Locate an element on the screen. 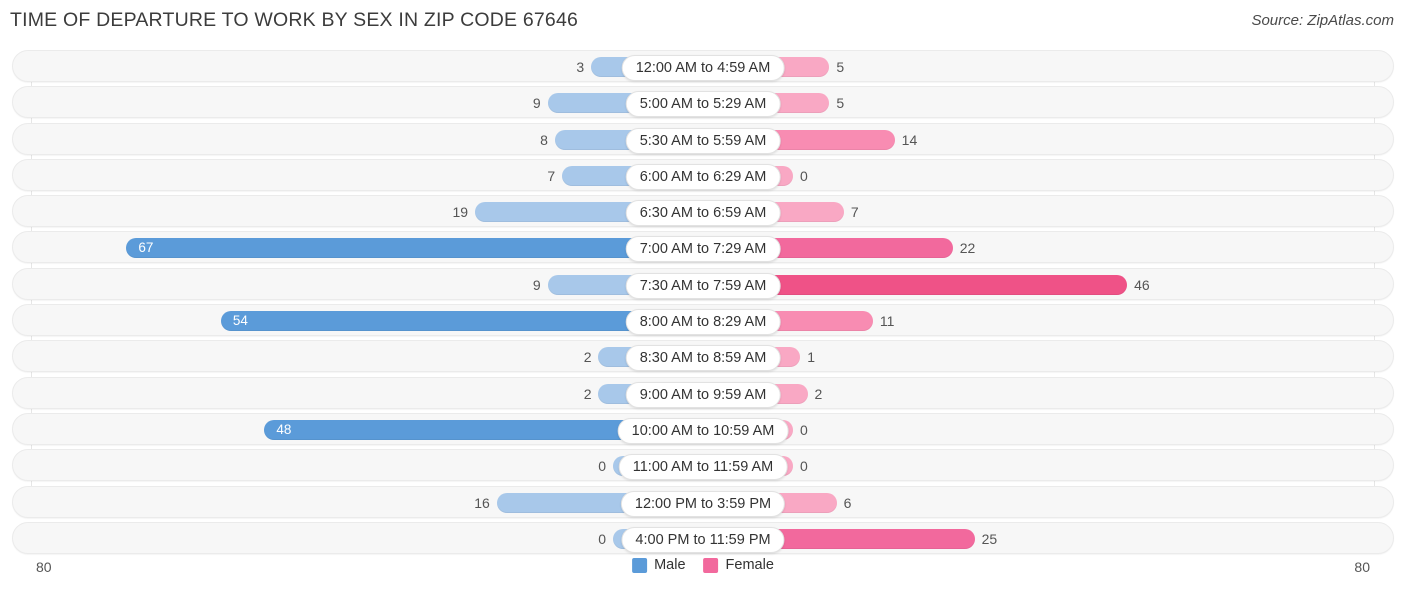 This screenshot has width=1406, height=595. table-row: 8 14 5:30 AM to 5:59 AM is located at coordinates (703, 138).